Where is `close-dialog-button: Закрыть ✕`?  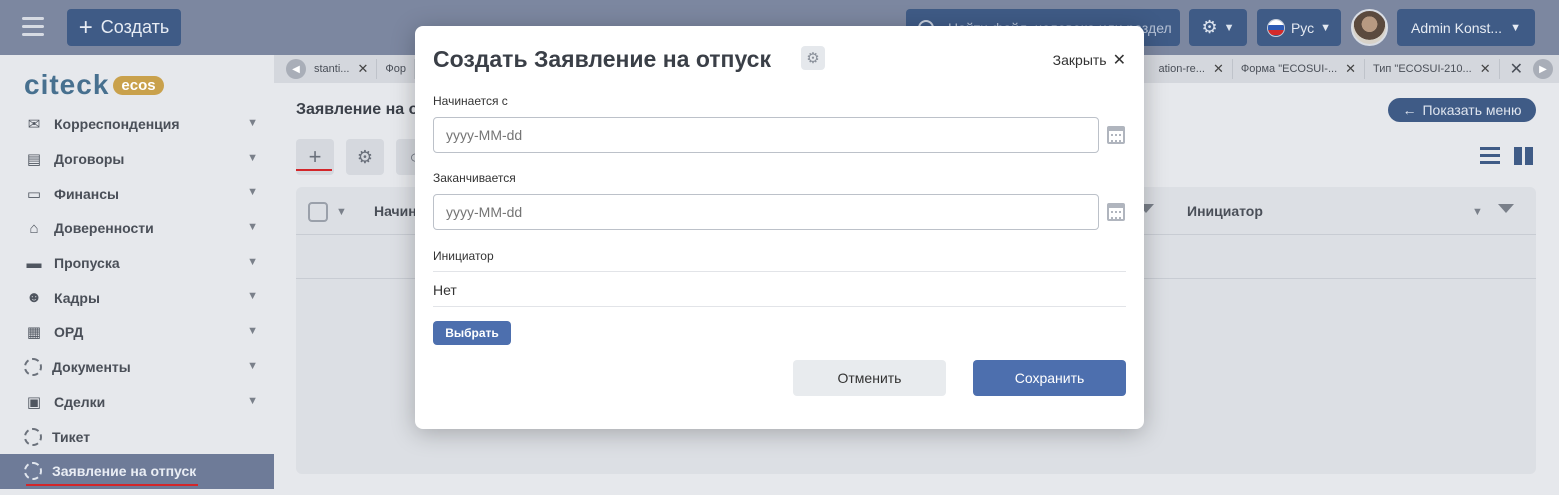 close-dialog-button: Закрыть ✕ is located at coordinates (1089, 60).